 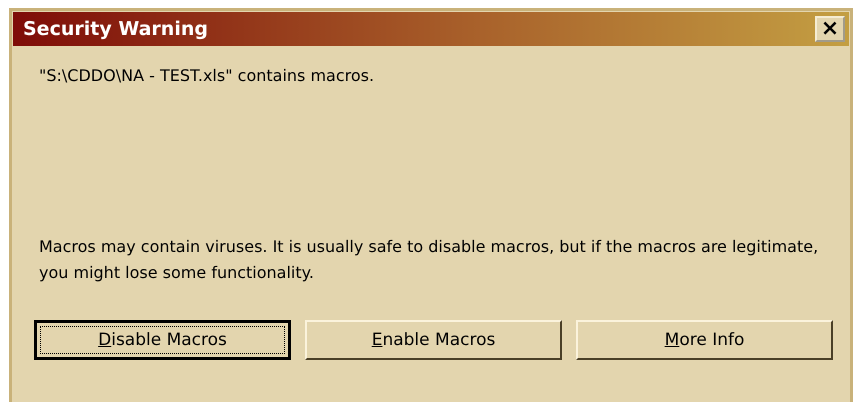 I want to click on dialog-button: Disable Macros, so click(x=163, y=340).